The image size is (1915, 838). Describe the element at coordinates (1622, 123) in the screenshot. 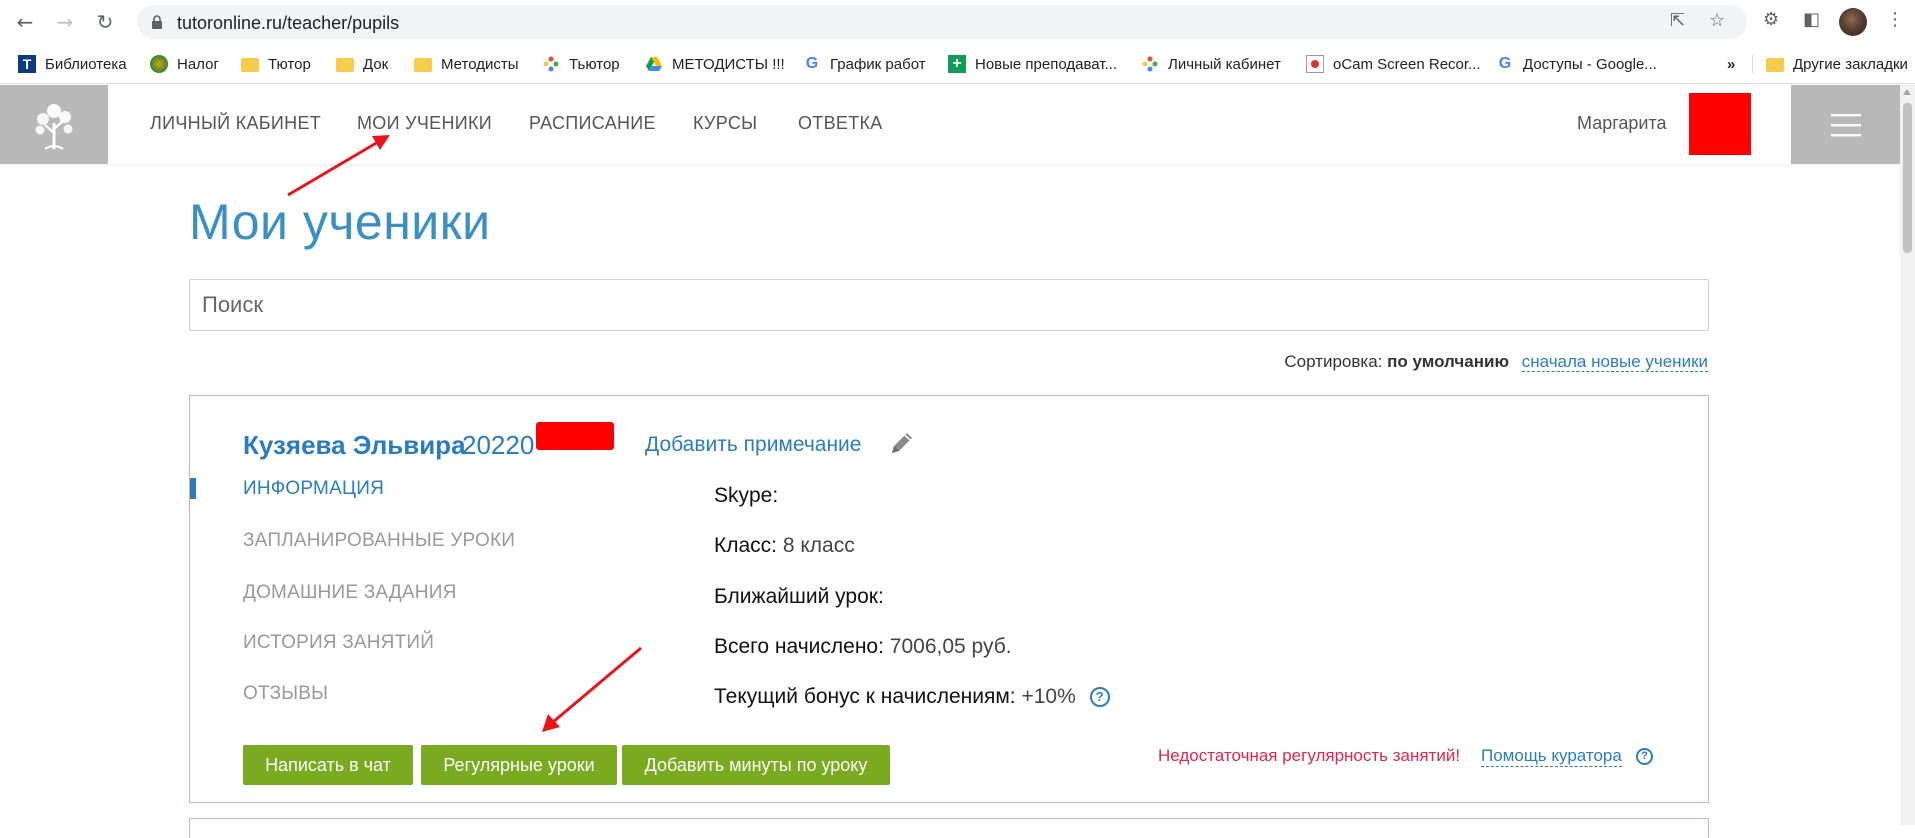

I see `user-name: Маргарита` at that location.